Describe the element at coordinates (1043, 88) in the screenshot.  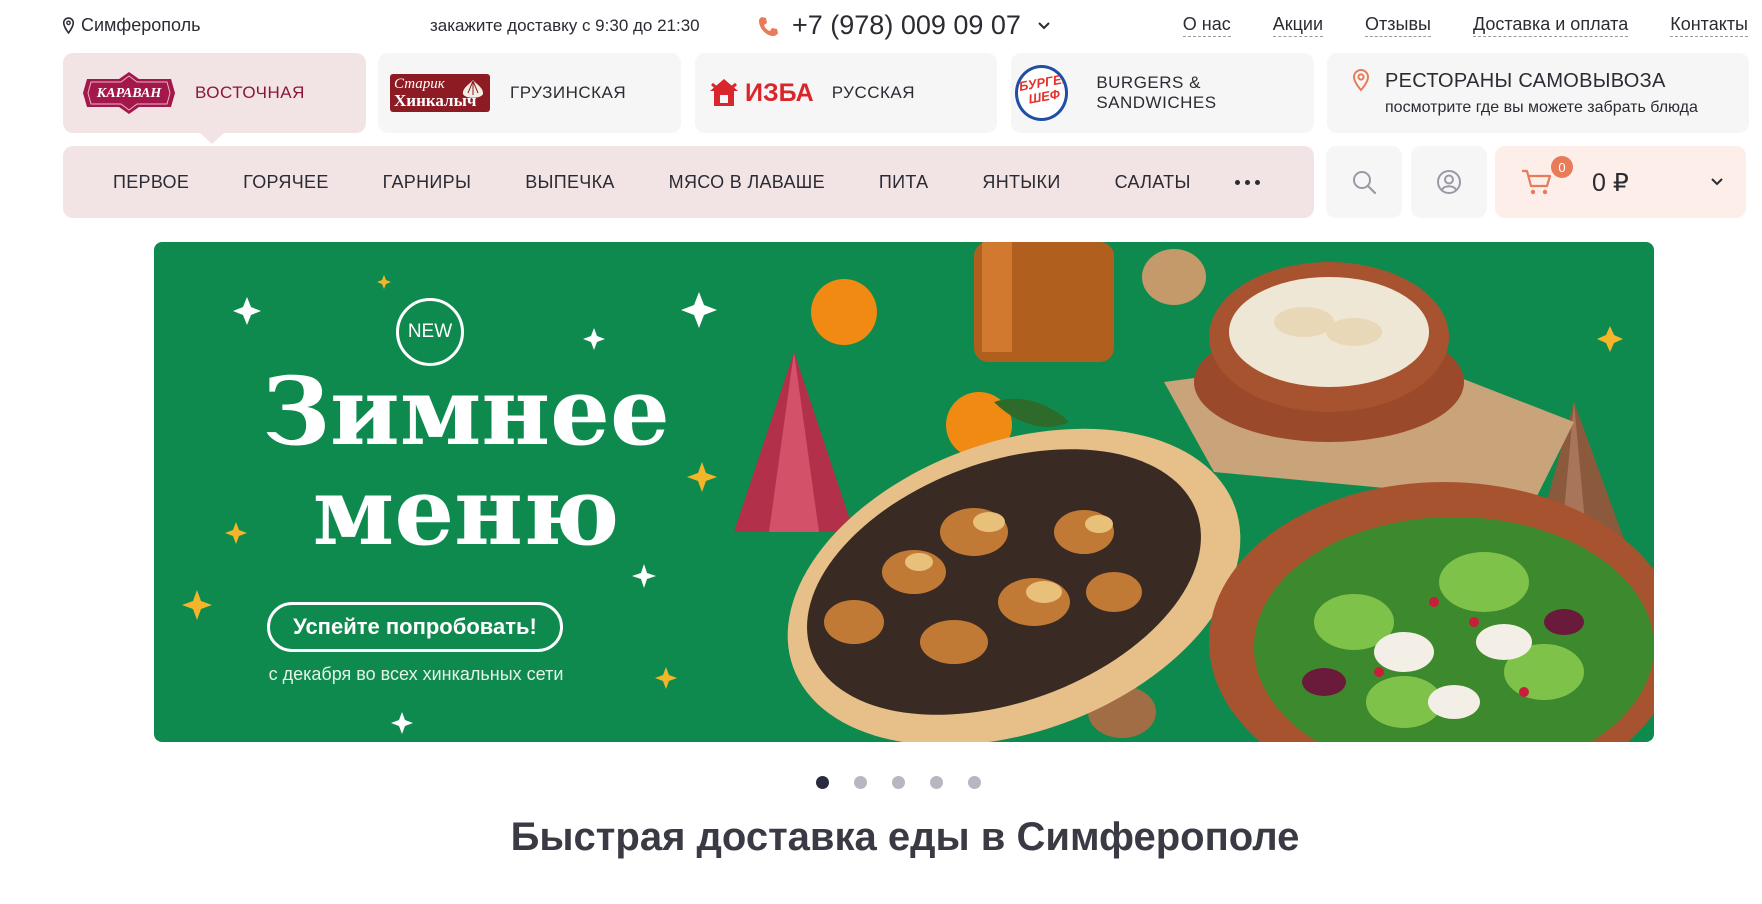
I see `burger-chef-logo-text: БУРГЕР ШЕФ` at that location.